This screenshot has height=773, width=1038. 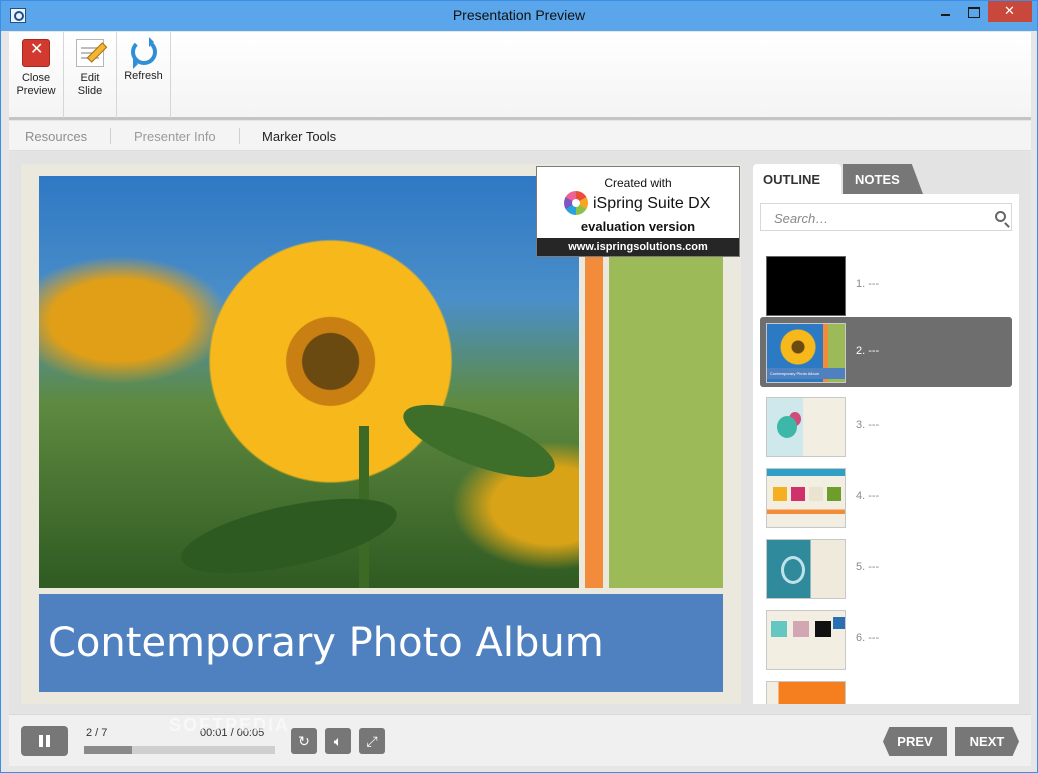 What do you see at coordinates (372, 741) in the screenshot?
I see `fullscreen-icon: ⤢` at bounding box center [372, 741].